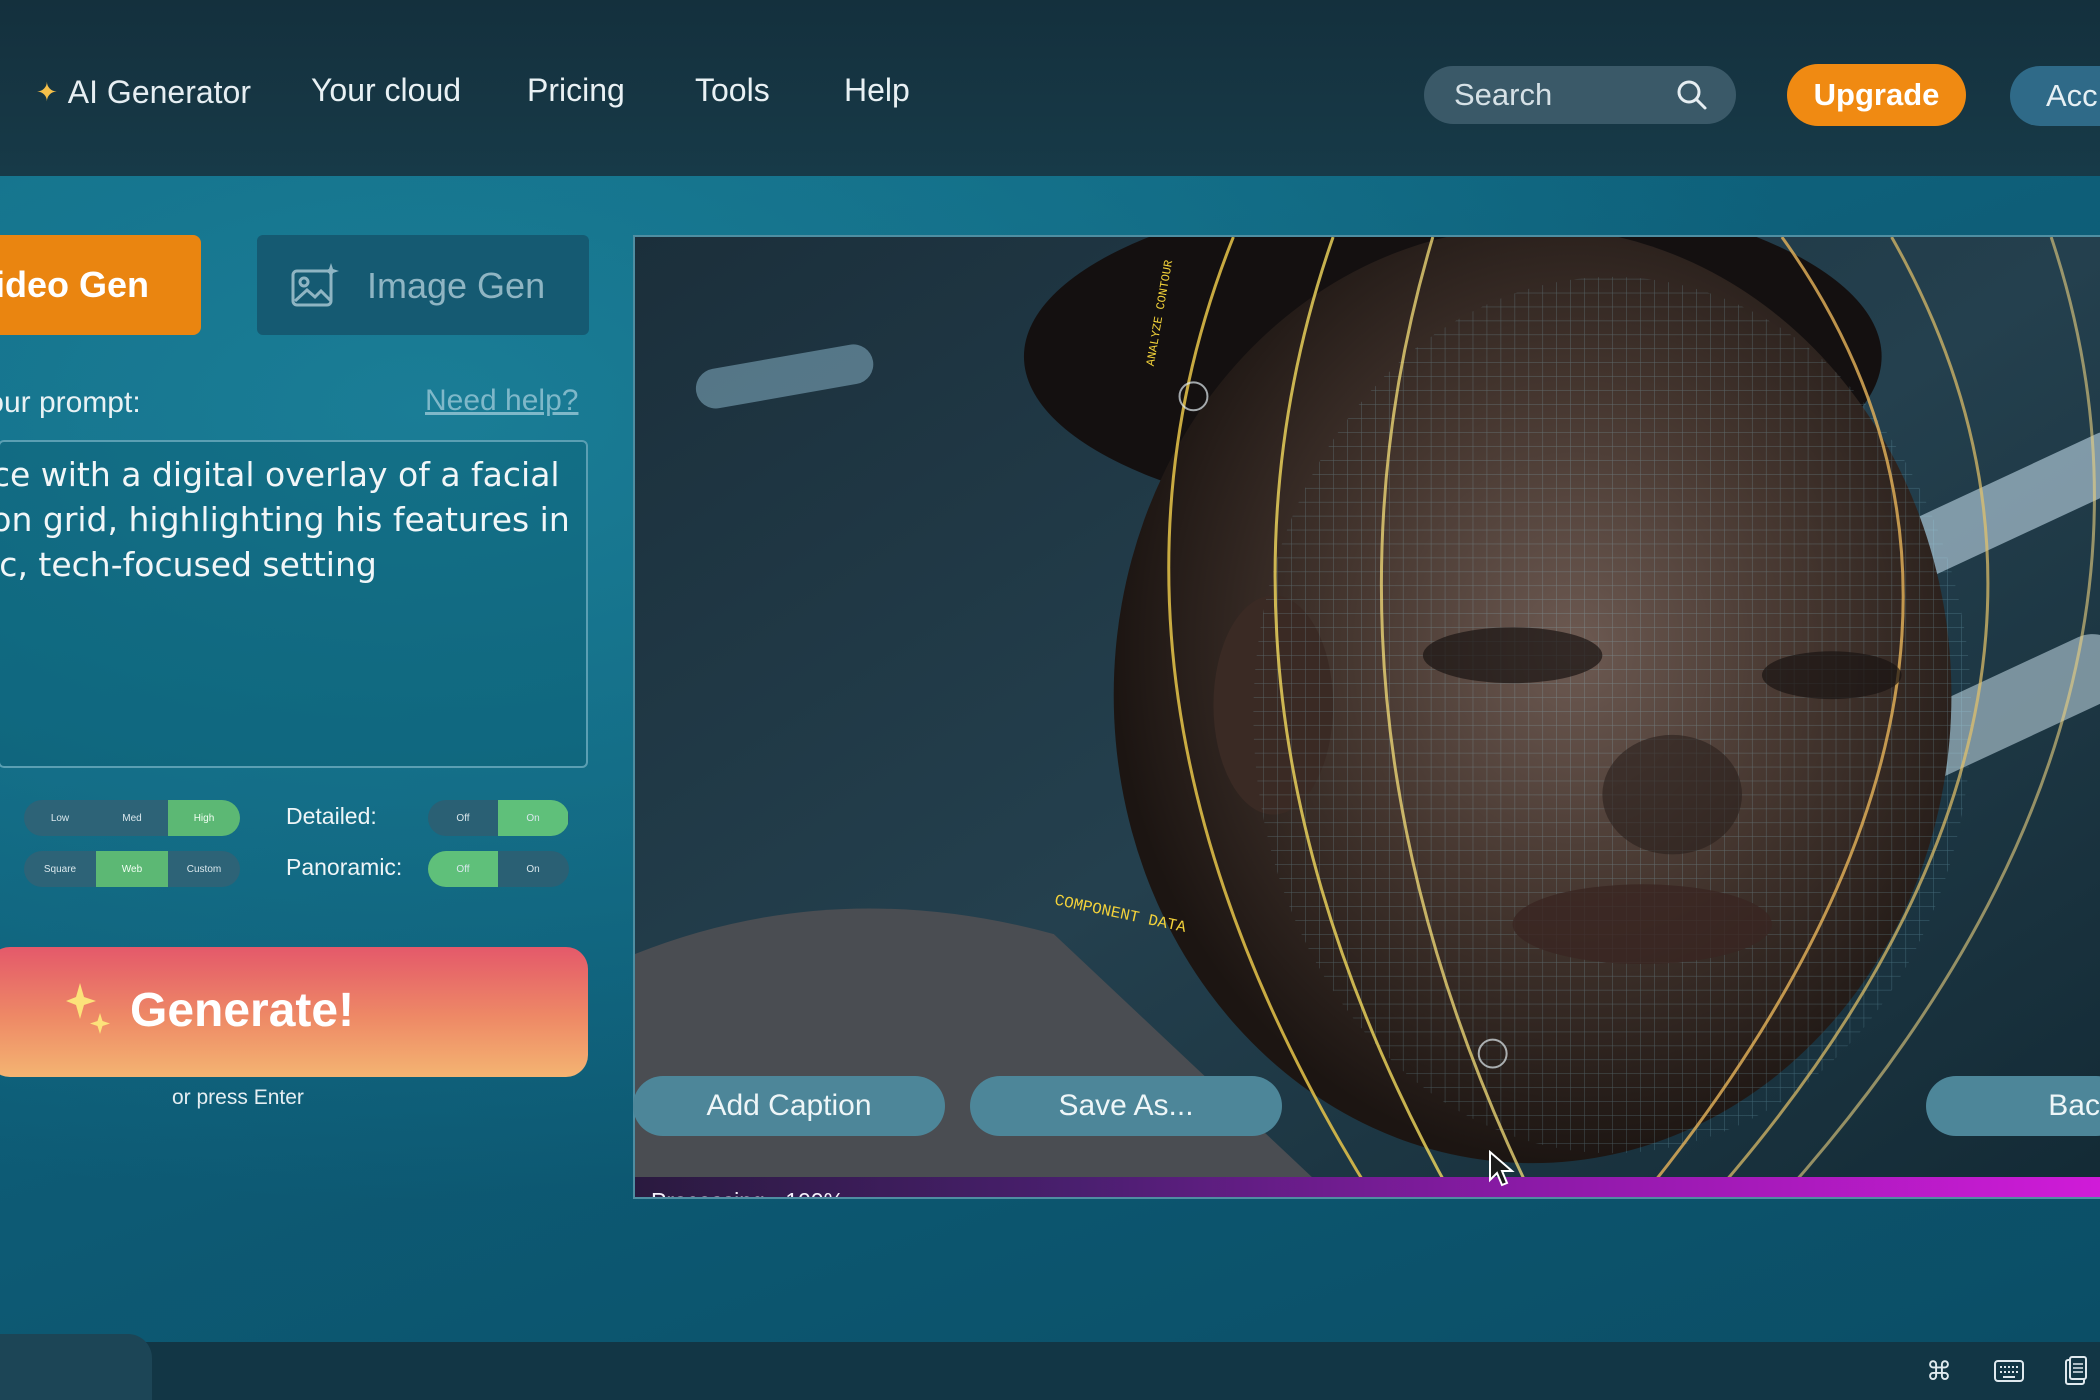 The width and height of the screenshot is (2100, 1400). I want to click on account-button: Acc, so click(2055, 96).